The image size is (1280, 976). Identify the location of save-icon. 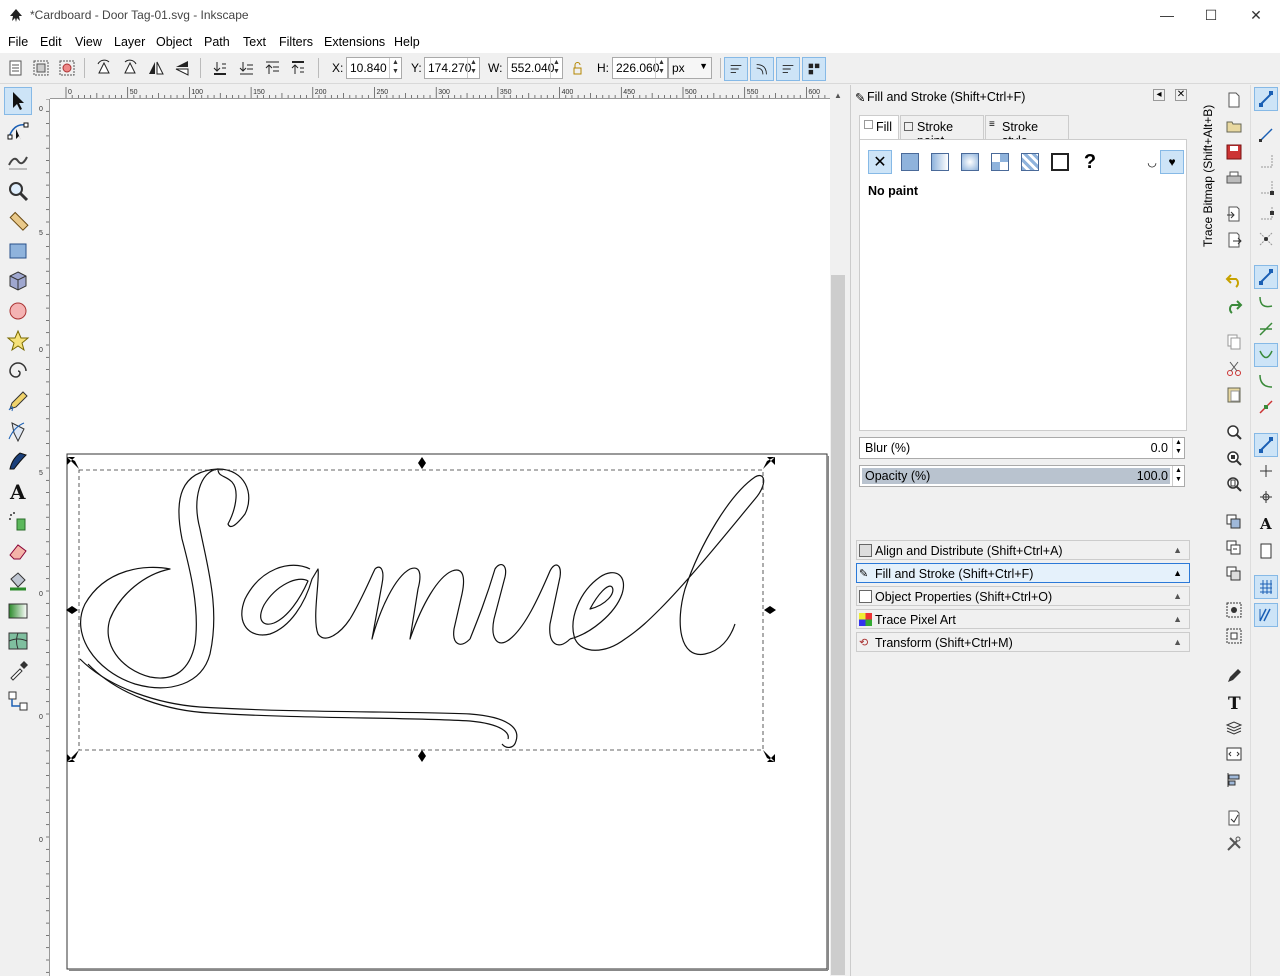
(1234, 152).